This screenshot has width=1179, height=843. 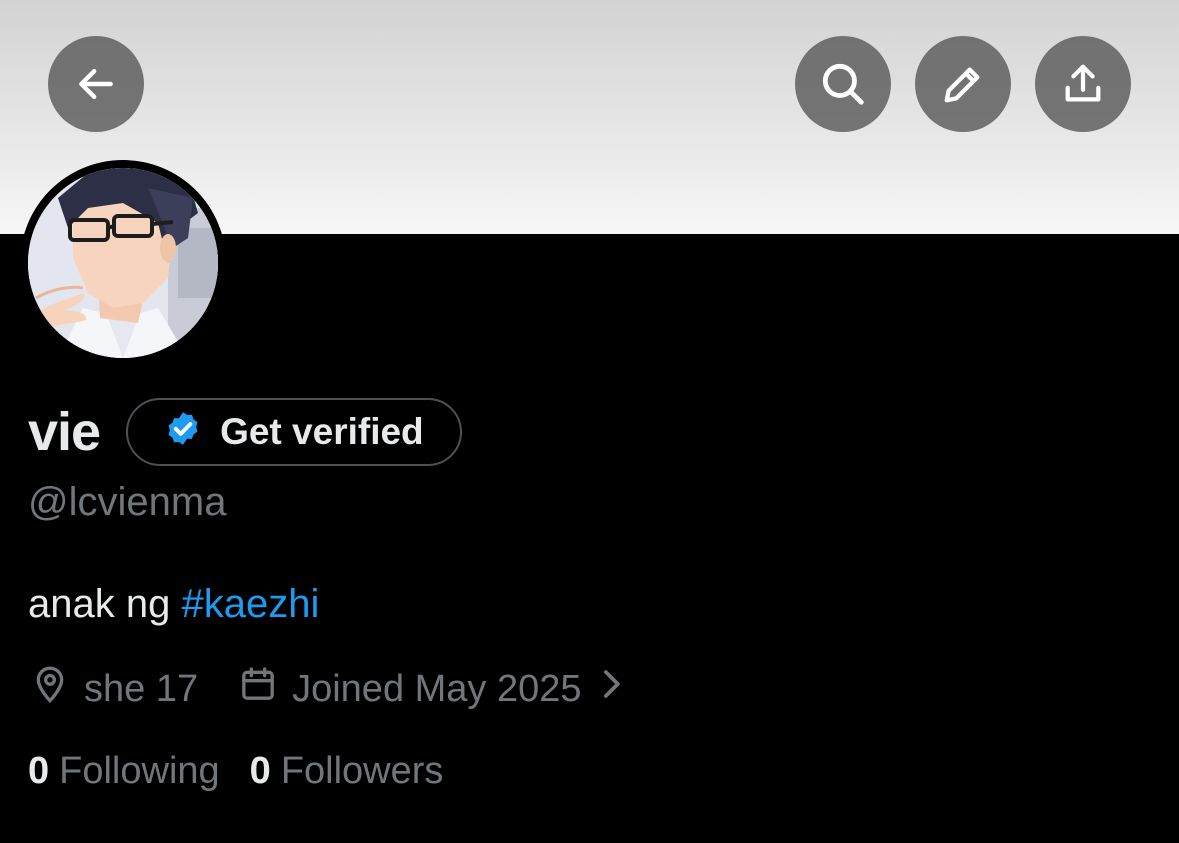 What do you see at coordinates (322, 431) in the screenshot?
I see `get-verified-label: Get verified` at bounding box center [322, 431].